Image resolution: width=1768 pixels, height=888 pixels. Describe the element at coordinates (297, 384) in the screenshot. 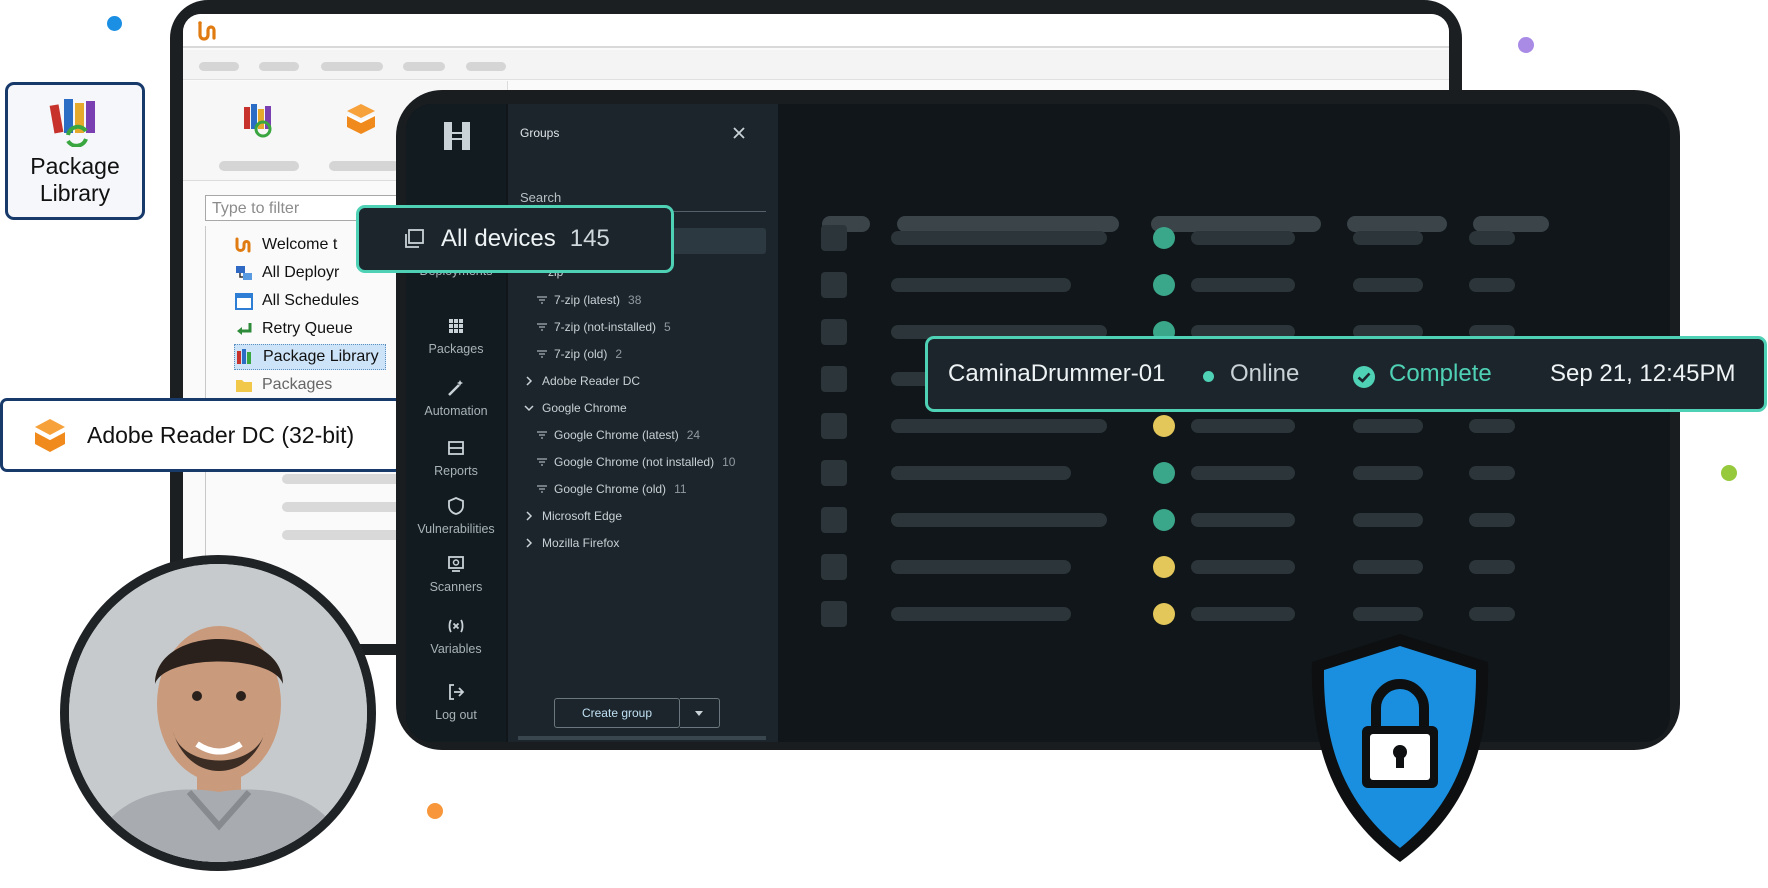

I see `tree-item-label: Packages` at that location.